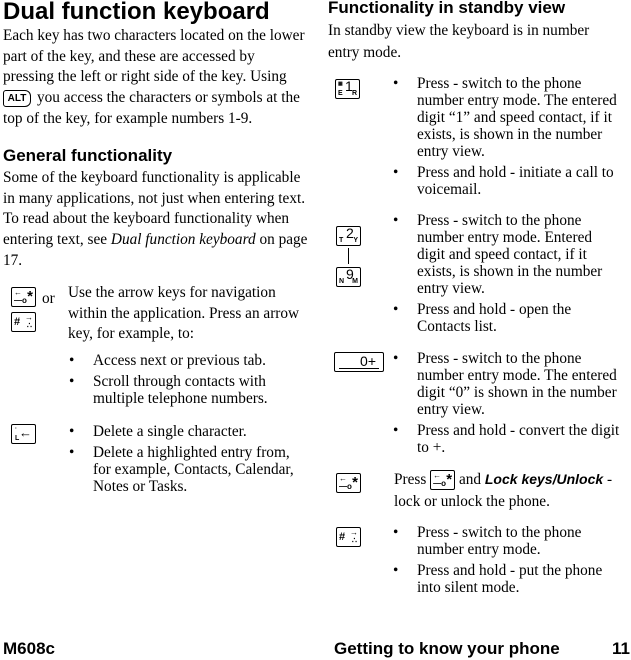  I want to click on range-connector, so click(349, 256).